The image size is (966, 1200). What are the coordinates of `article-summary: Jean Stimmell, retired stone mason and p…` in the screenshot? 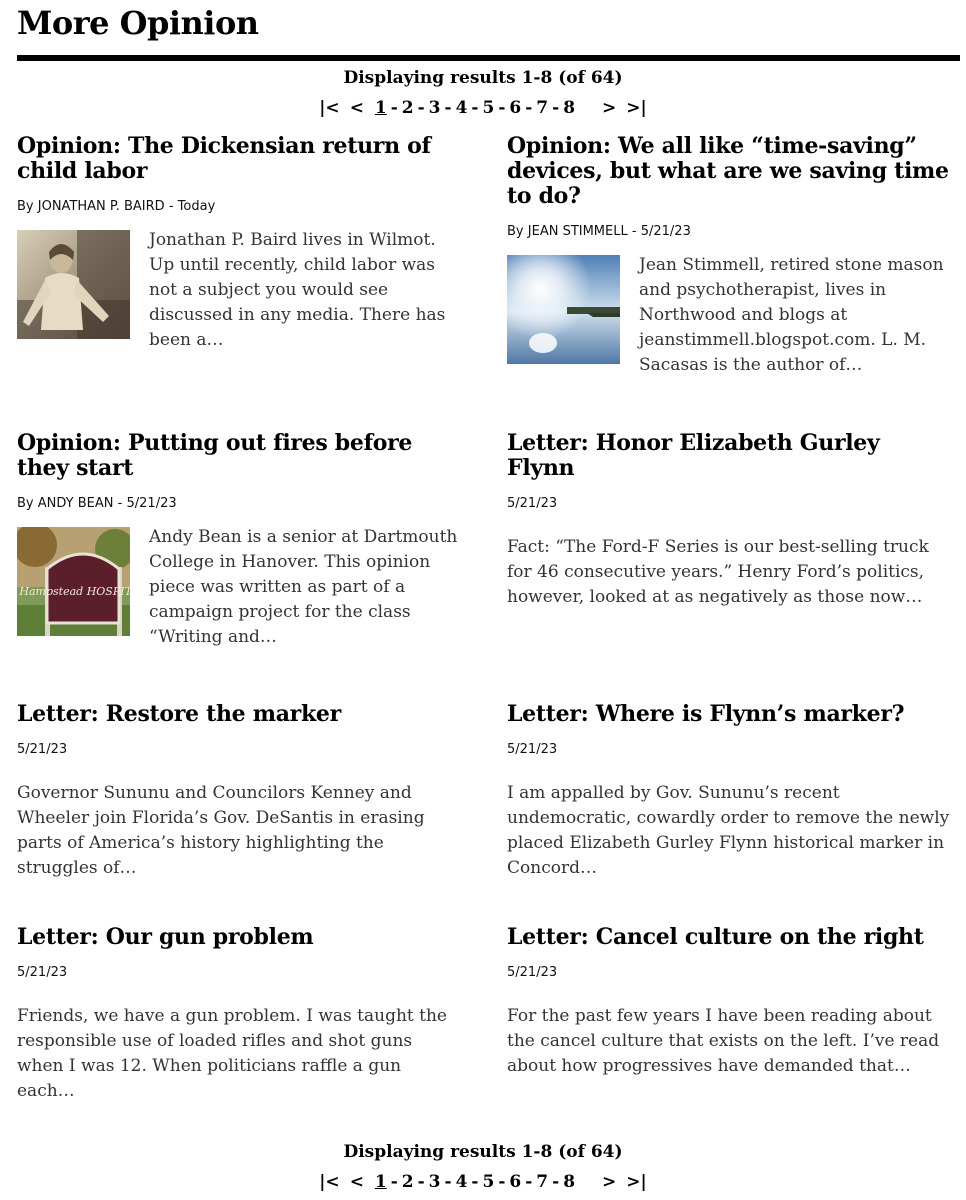 It's located at (791, 315).